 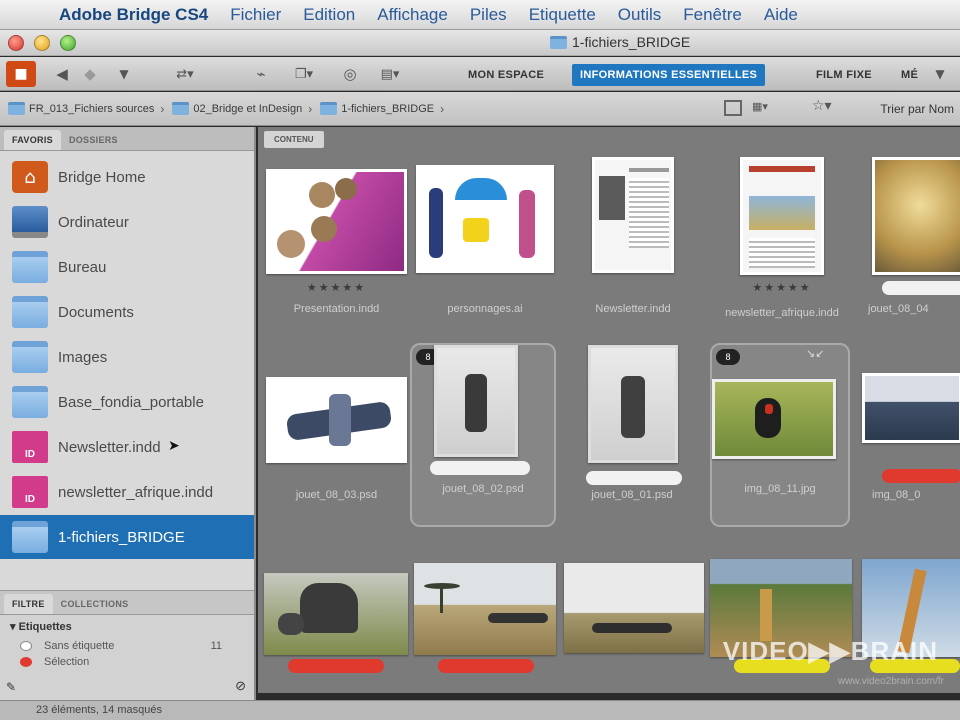 I want to click on filter-section-heading: ▾ Etiquettes, so click(x=127, y=626).